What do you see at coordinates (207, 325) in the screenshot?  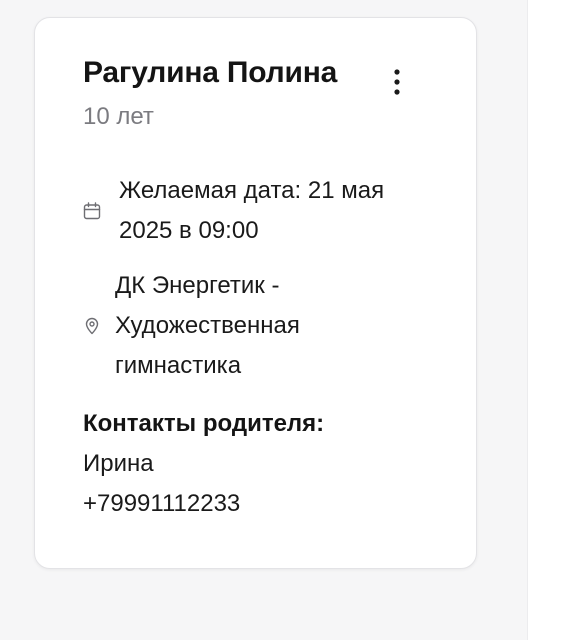 I see `location-text: ДК Энергетик - Художественная гимнастика` at bounding box center [207, 325].